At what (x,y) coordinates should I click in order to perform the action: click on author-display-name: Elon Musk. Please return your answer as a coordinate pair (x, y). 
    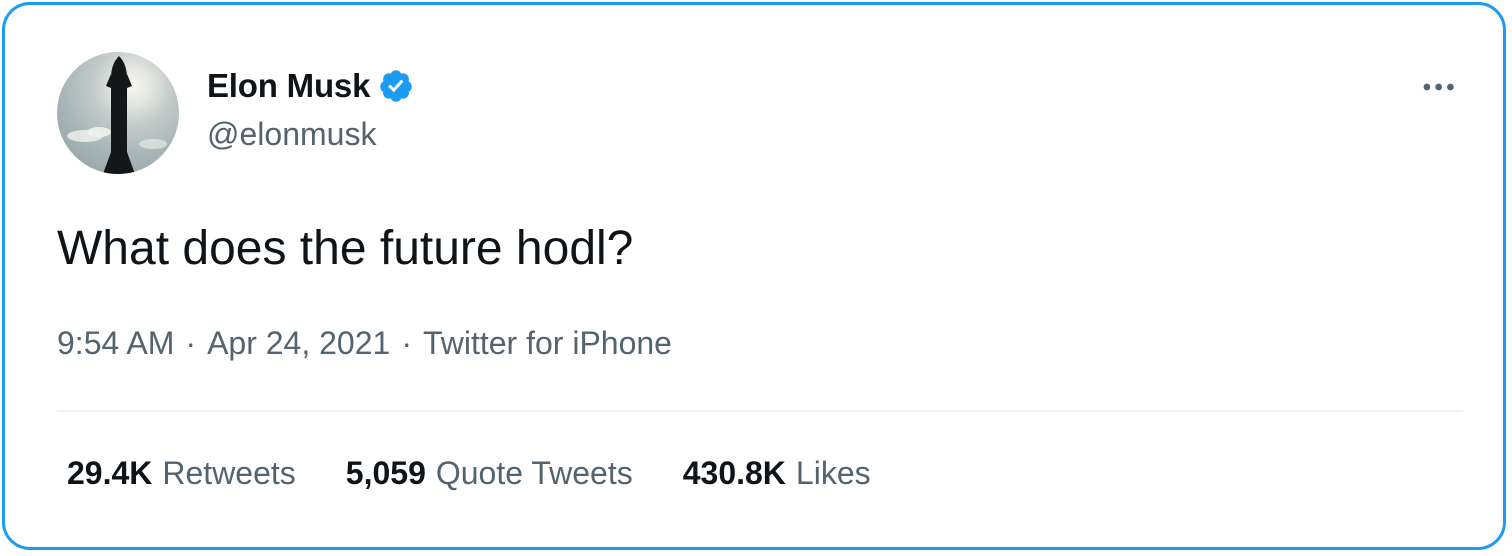
    Looking at the image, I should click on (288, 86).